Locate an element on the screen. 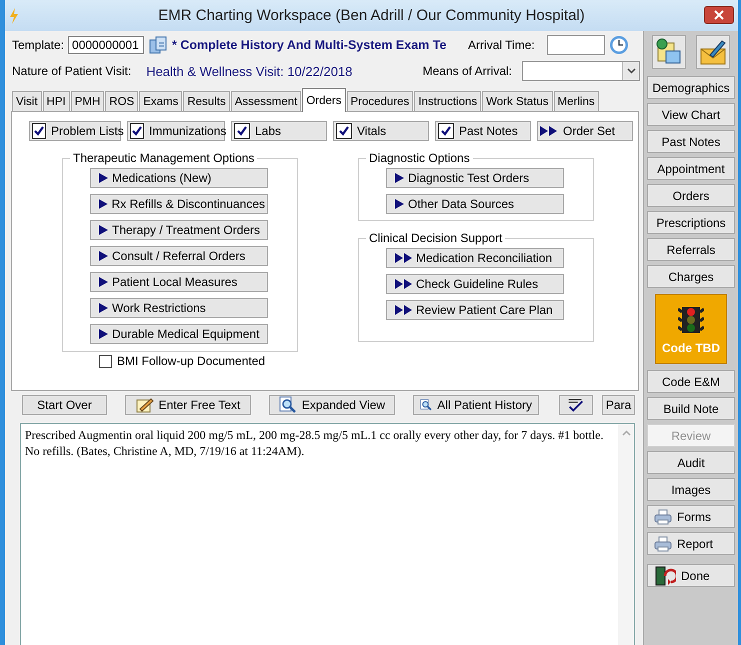  sidebar-button: Report is located at coordinates (691, 543).